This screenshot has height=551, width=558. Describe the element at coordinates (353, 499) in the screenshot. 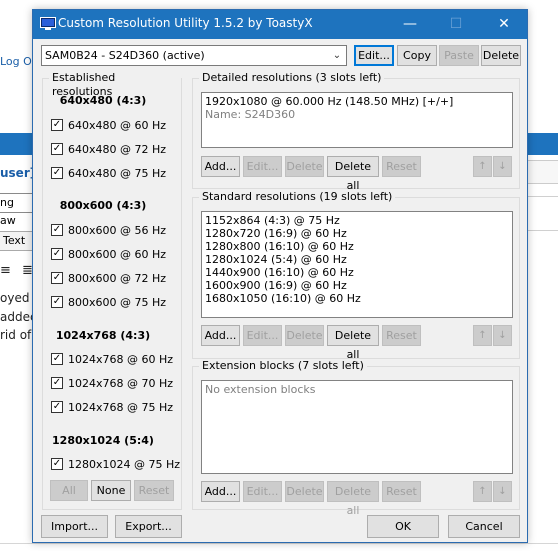

I see `extension-delete-all-button: Delete all` at that location.